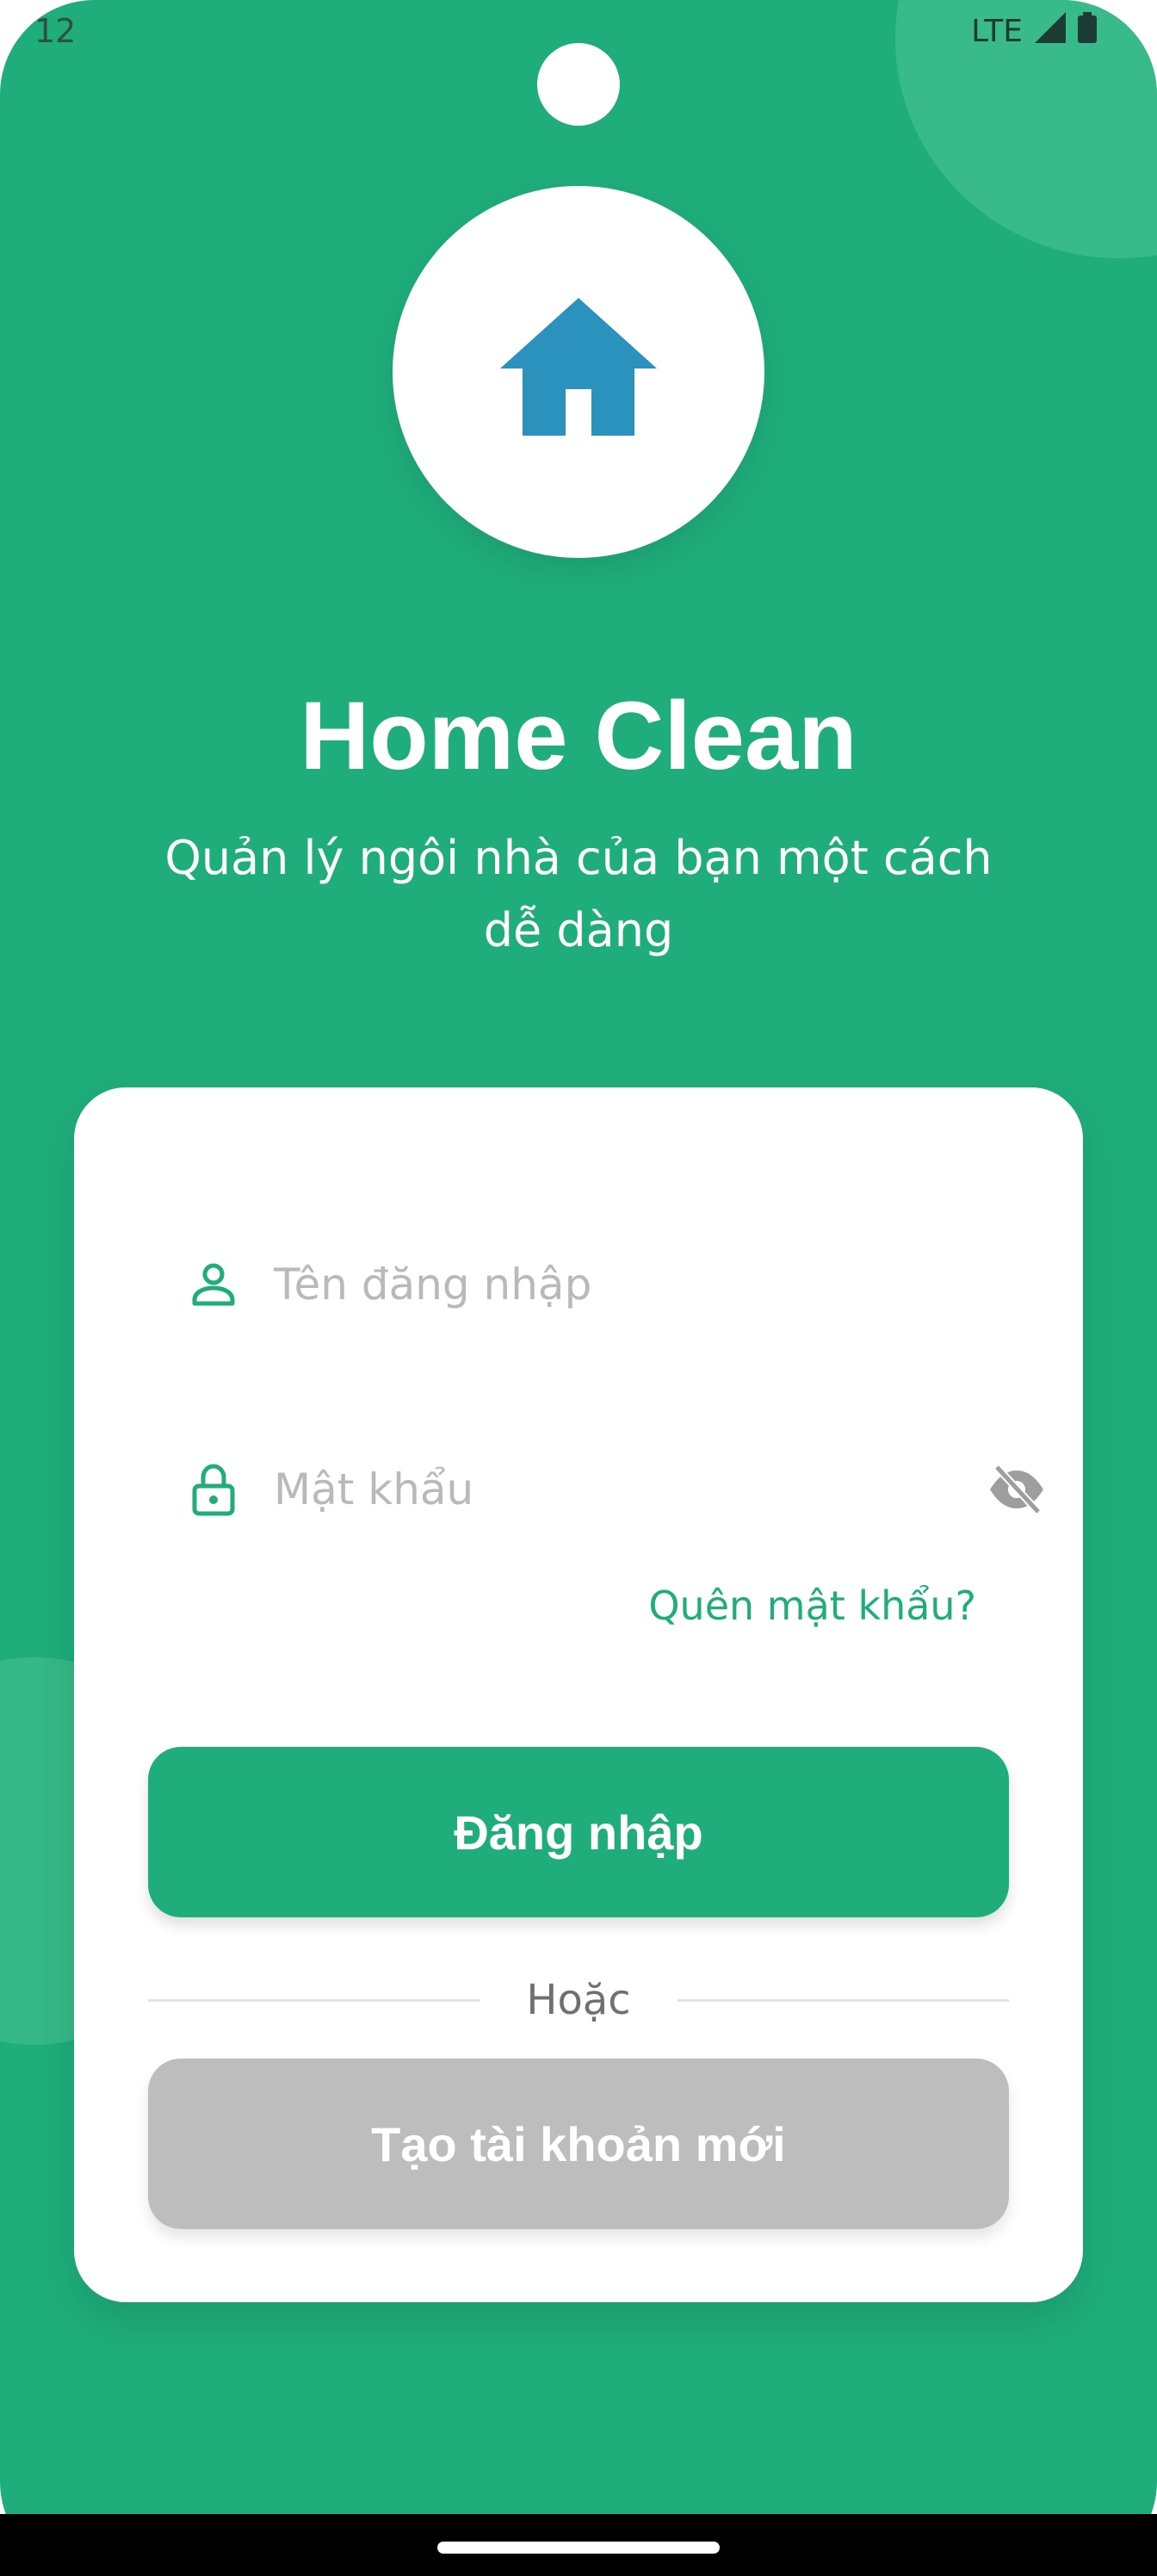 The height and width of the screenshot is (2576, 1157). I want to click on lock-icon, so click(214, 1490).